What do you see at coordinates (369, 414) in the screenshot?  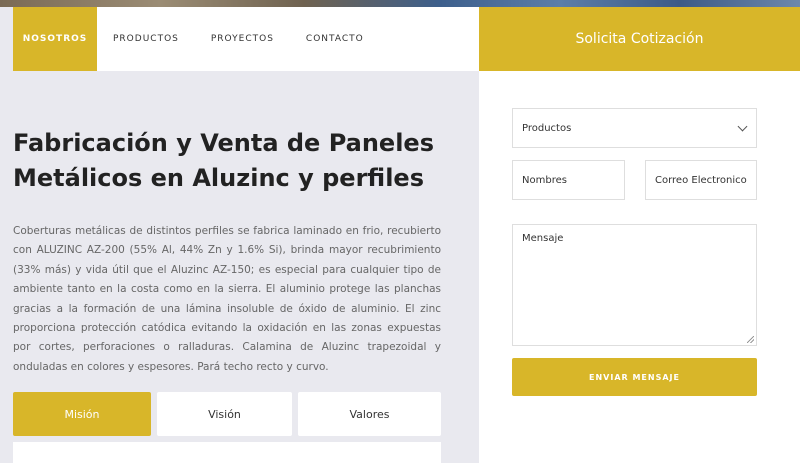 I see `tab-valores: Valores` at bounding box center [369, 414].